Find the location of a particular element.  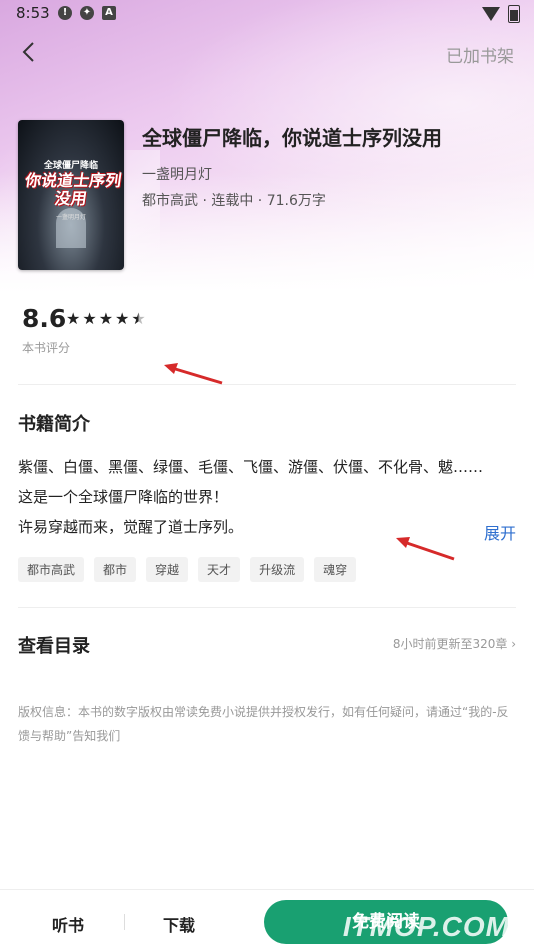

rating-stars: ★ ★ ★ ★ ★ is located at coordinates (106, 319).